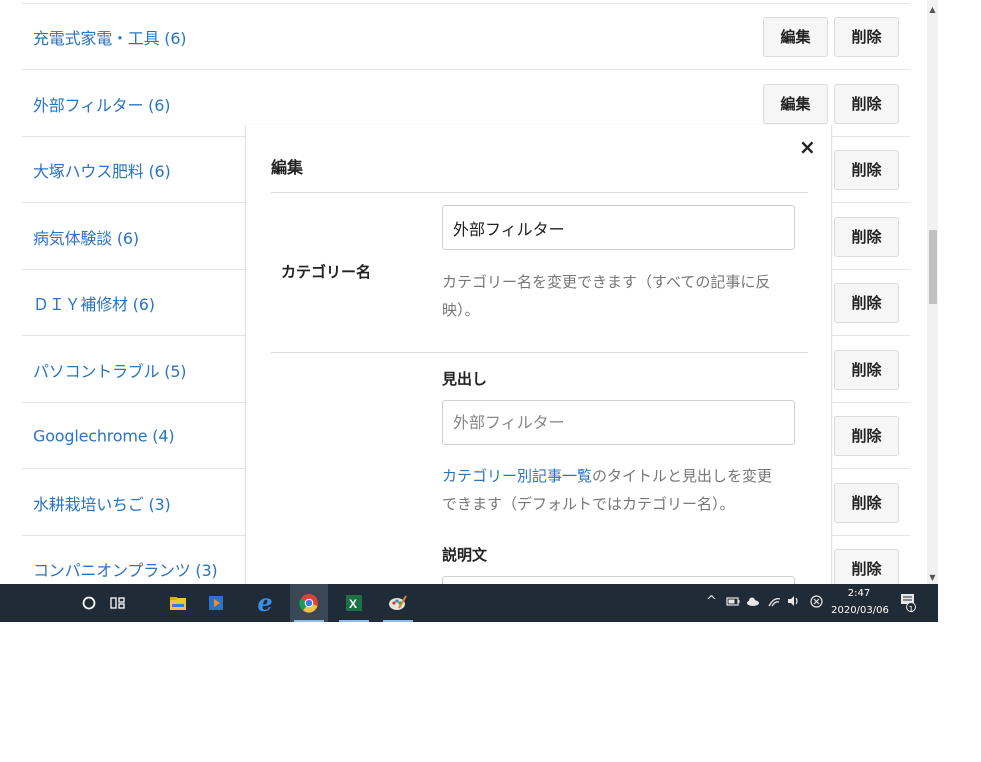 The image size is (981, 762). What do you see at coordinates (118, 603) in the screenshot?
I see `task-view-icon` at bounding box center [118, 603].